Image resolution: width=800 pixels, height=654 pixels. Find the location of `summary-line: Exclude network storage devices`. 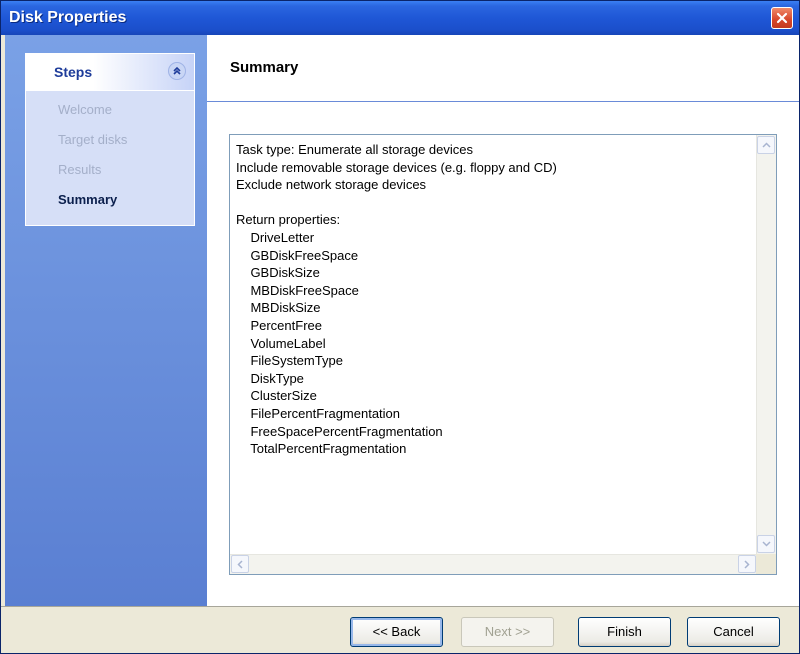

summary-line: Exclude network storage devices is located at coordinates (331, 185).